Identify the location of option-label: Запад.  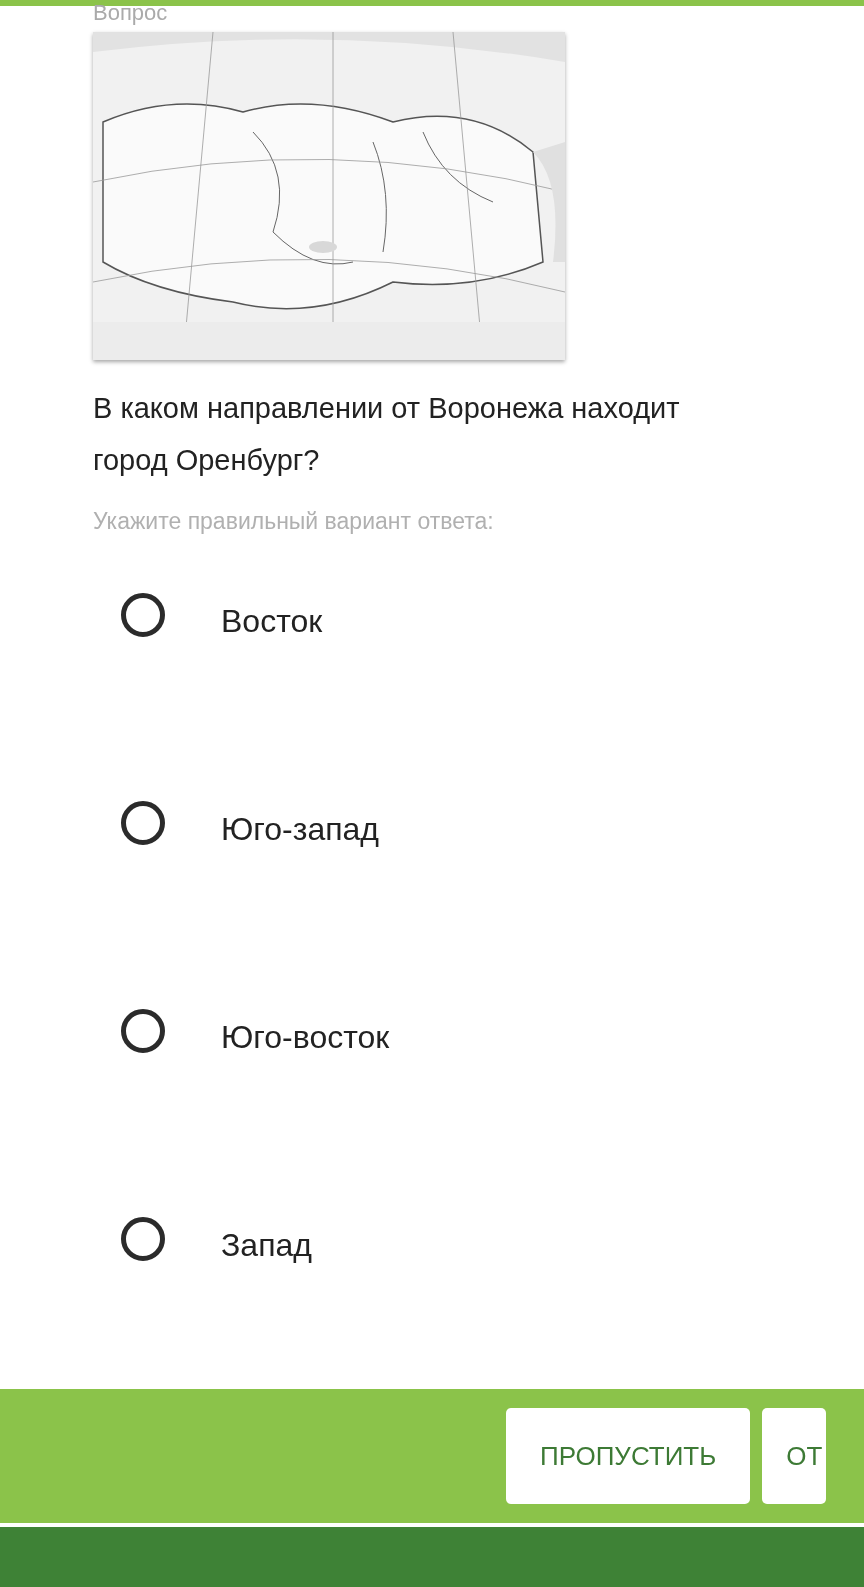
(266, 1245).